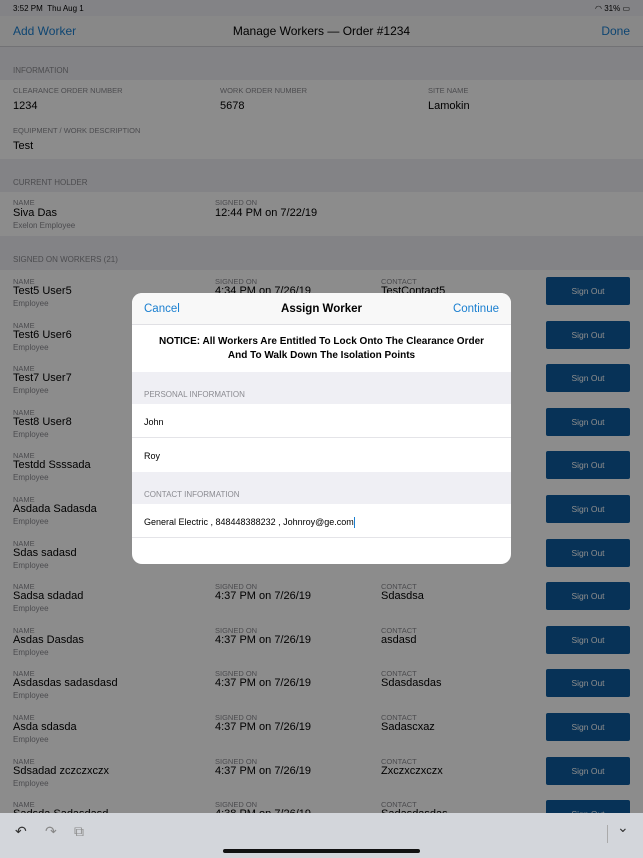 The width and height of the screenshot is (643, 858). What do you see at coordinates (321, 851) in the screenshot?
I see `home-indicator` at bounding box center [321, 851].